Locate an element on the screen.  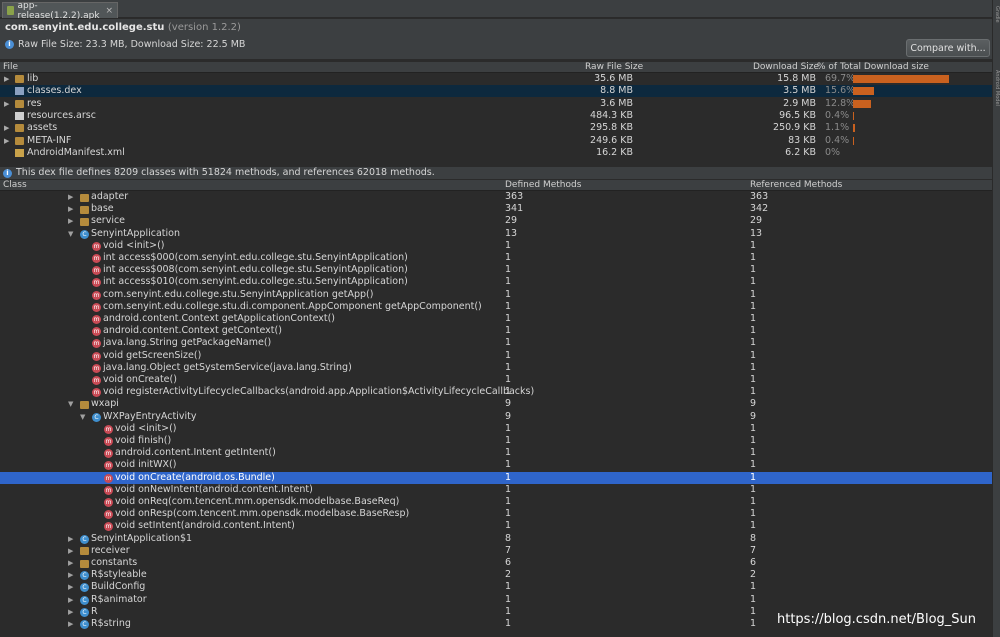
android-model-tool-tab: Android Model is located at coordinates (996, 88).